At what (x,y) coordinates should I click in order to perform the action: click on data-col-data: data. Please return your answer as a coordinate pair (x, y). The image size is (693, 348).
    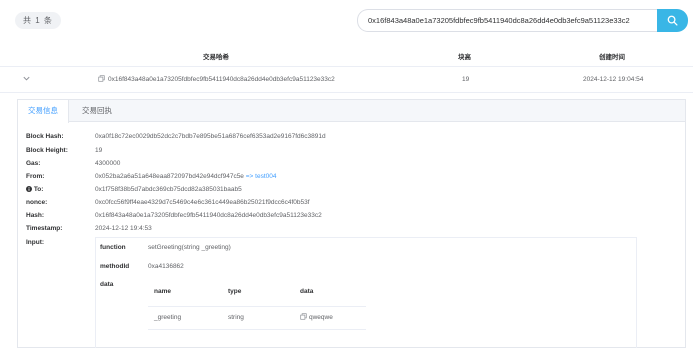
    Looking at the image, I should click on (307, 291).